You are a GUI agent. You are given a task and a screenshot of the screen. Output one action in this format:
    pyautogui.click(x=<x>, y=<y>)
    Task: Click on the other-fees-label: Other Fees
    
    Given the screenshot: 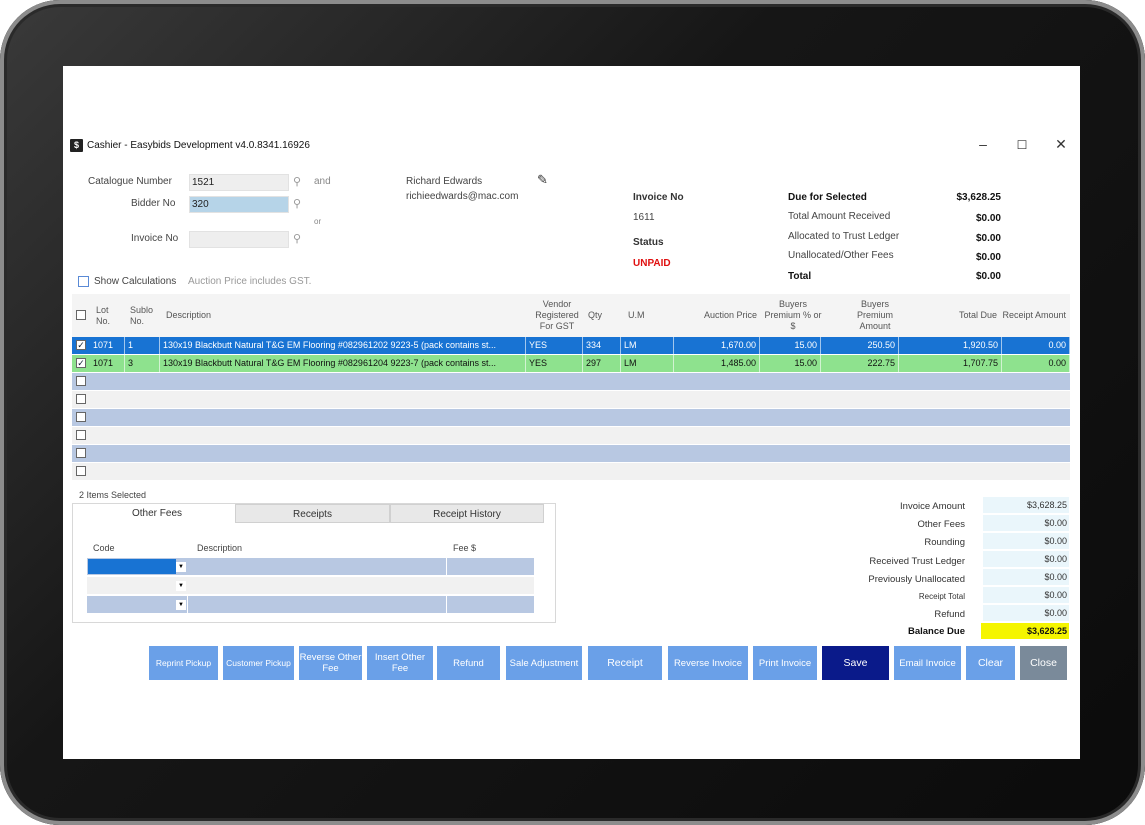 What is the action you would take?
    pyautogui.click(x=941, y=524)
    